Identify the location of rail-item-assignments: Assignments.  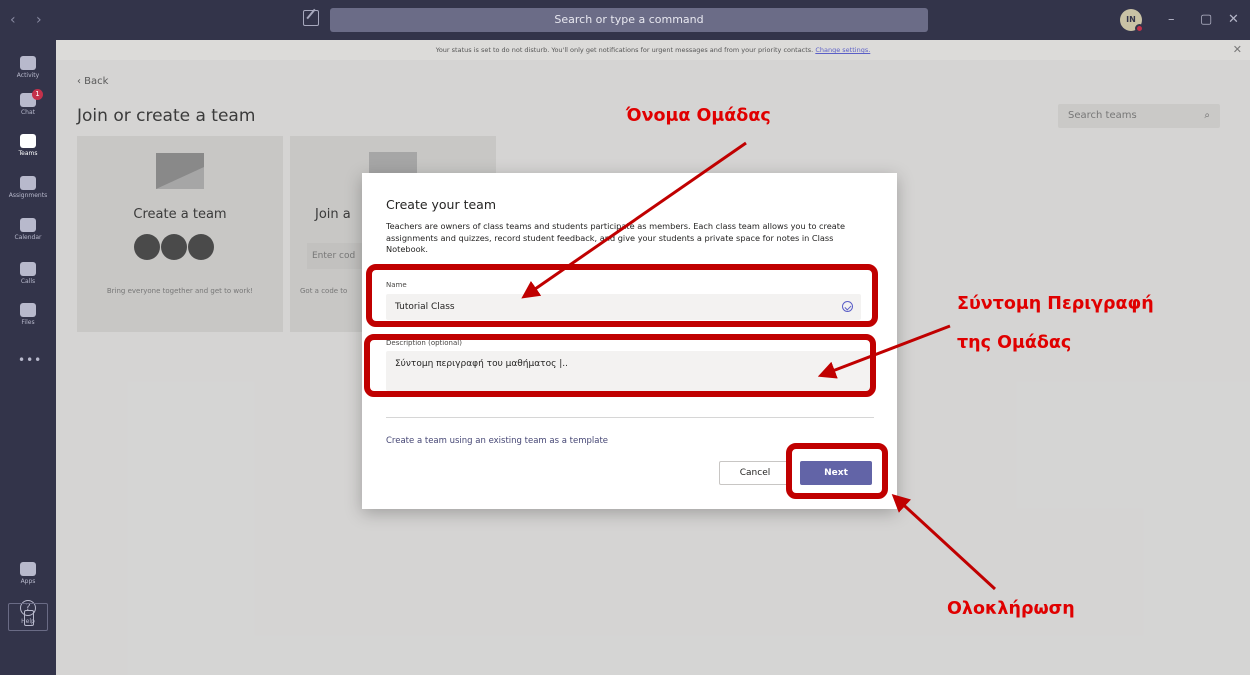
(28, 187).